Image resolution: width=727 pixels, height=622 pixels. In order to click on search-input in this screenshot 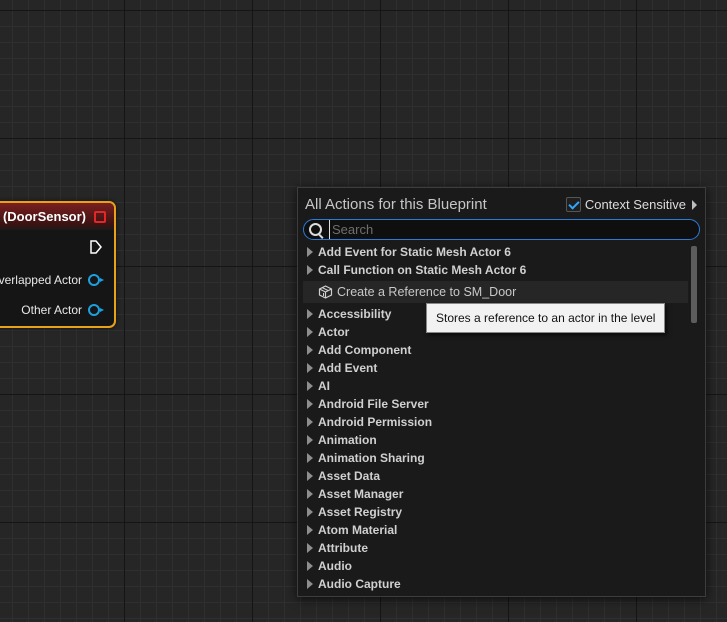, I will do `click(510, 229)`.